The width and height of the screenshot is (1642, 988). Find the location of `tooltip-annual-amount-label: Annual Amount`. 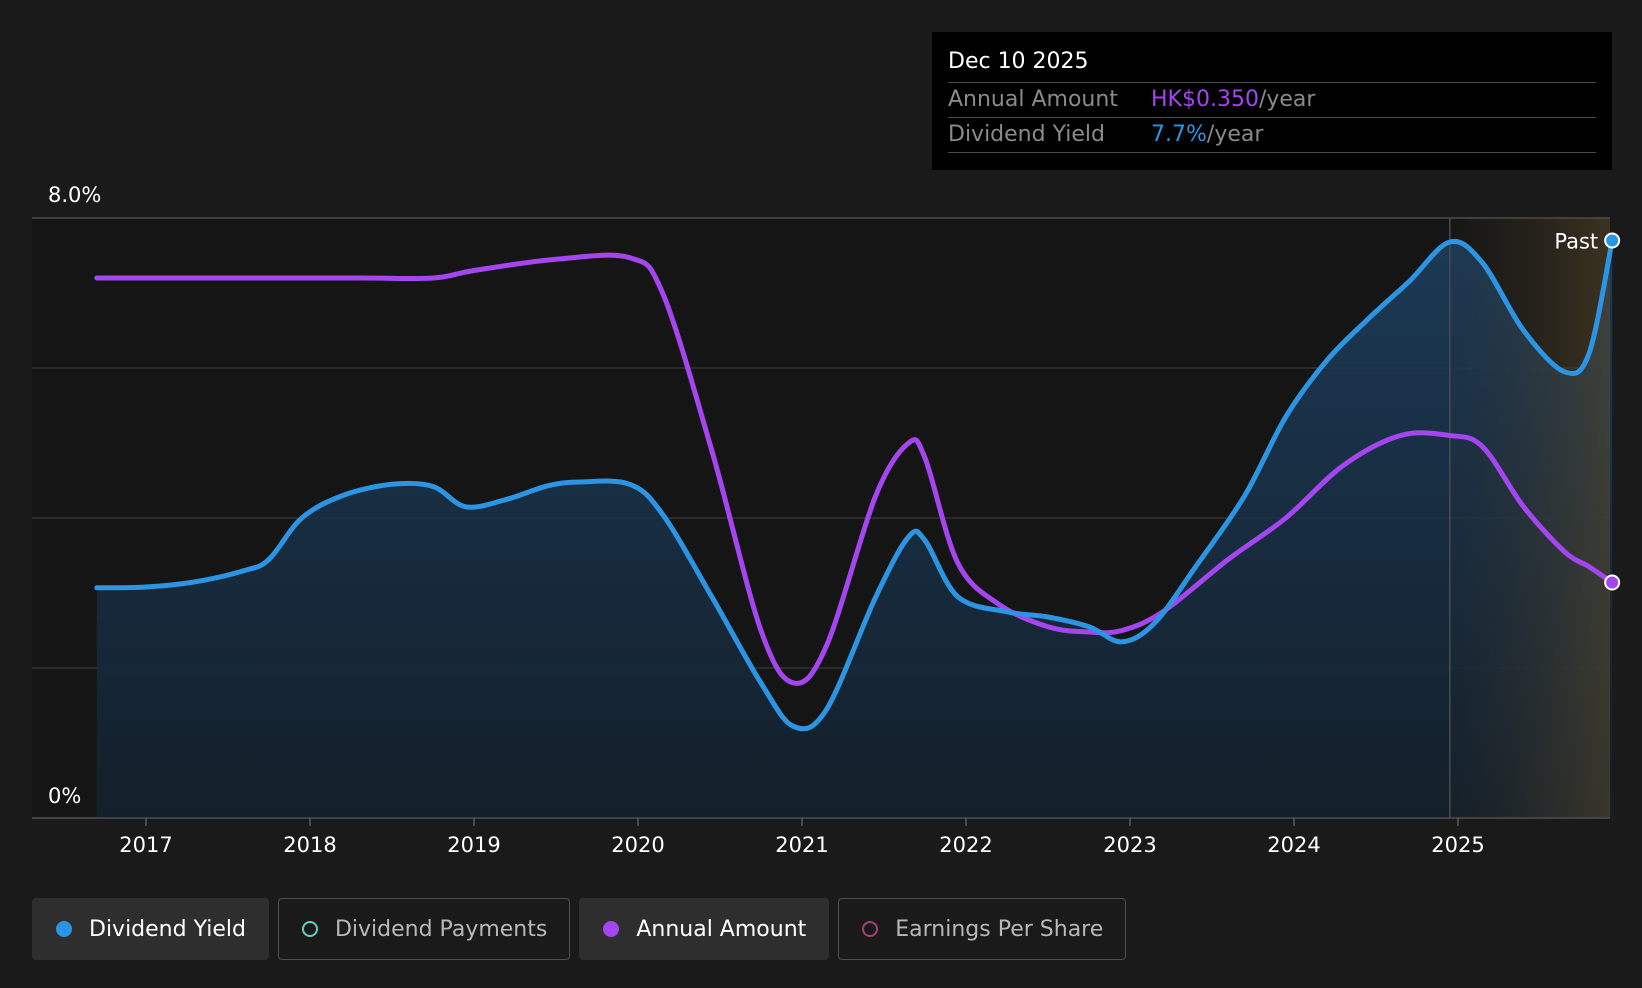

tooltip-annual-amount-label: Annual Amount is located at coordinates (1033, 99).